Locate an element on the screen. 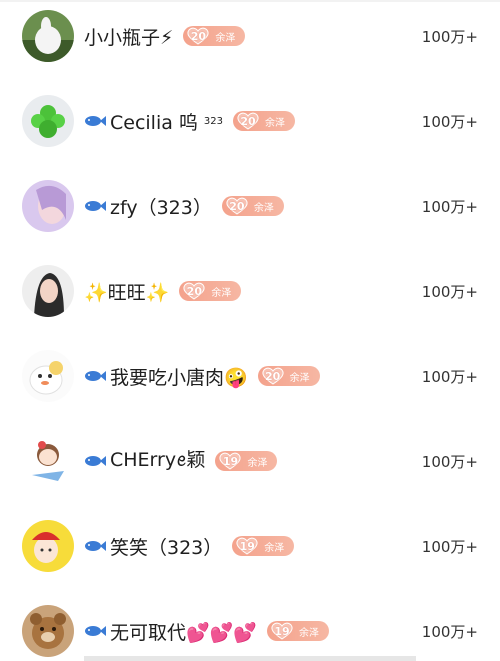 The image size is (500, 661). user-info: zfy（323） 20 余泽 is located at coordinates (184, 206).